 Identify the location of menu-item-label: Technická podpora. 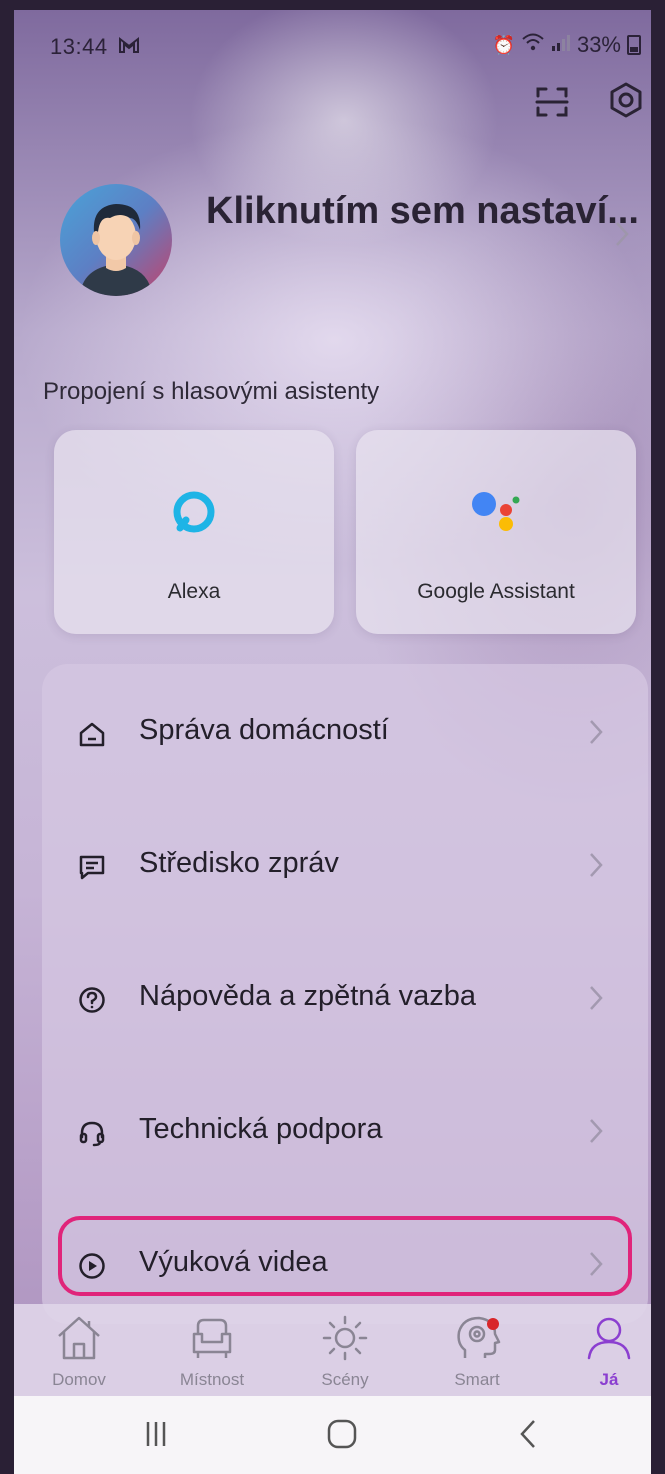
(261, 1129).